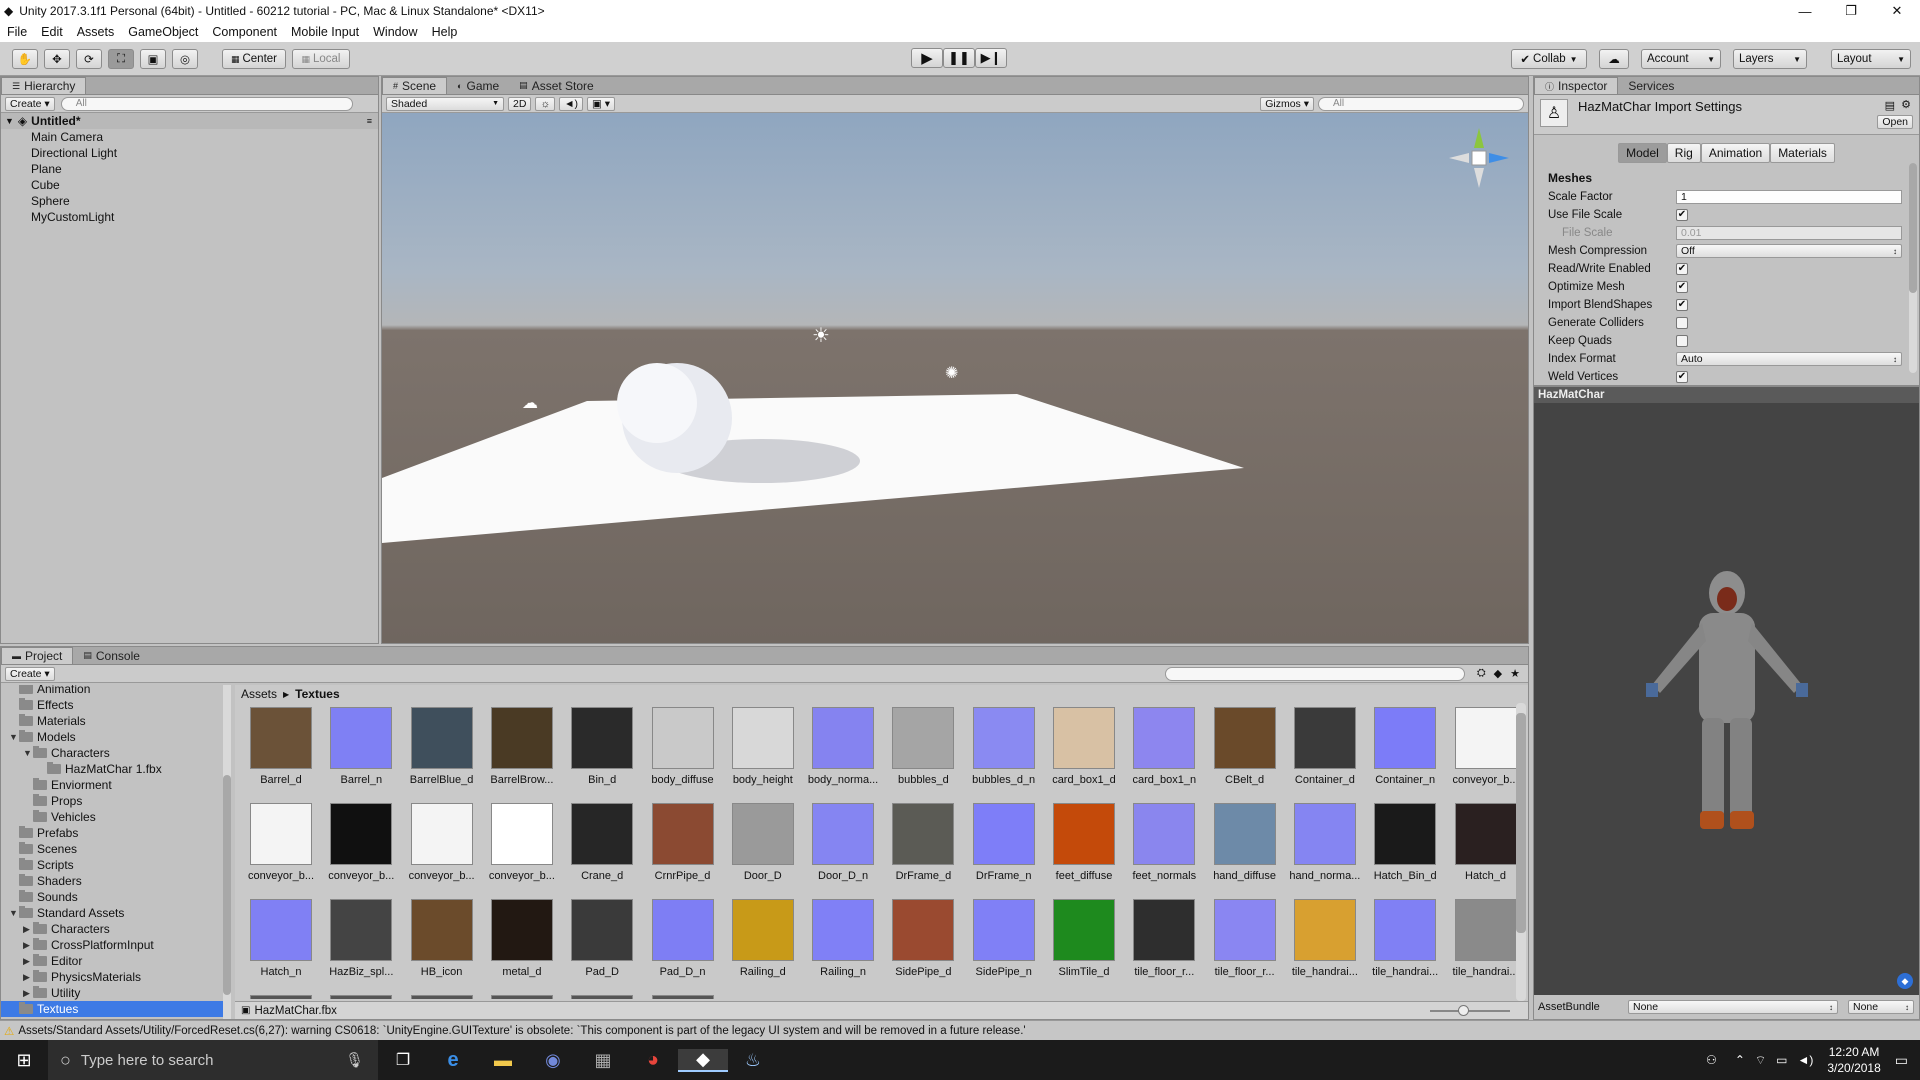 The width and height of the screenshot is (1920, 1080). I want to click on layers-dropdown: Layers ▼, so click(1770, 59).